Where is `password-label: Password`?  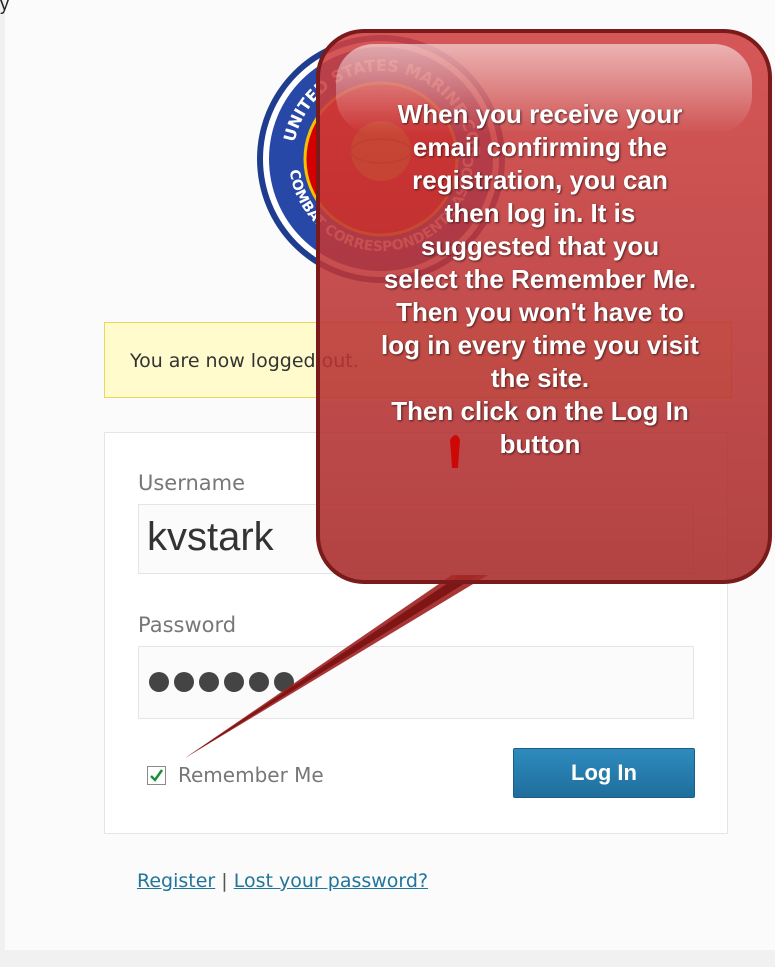
password-label: Password is located at coordinates (187, 625).